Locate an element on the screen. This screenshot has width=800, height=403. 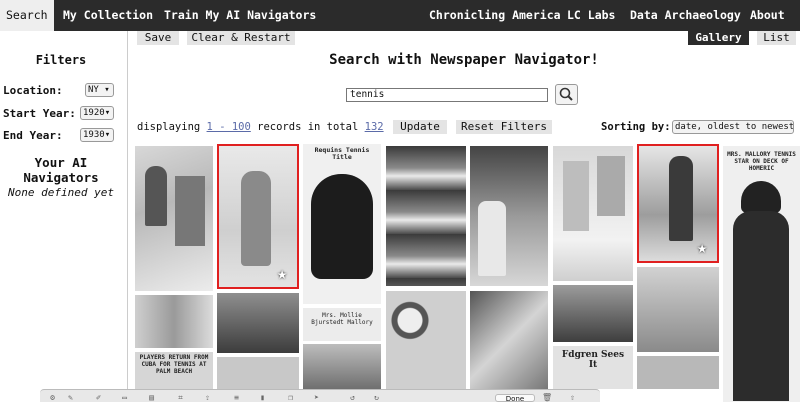
location-select: NY ▾ is located at coordinates (99, 90).